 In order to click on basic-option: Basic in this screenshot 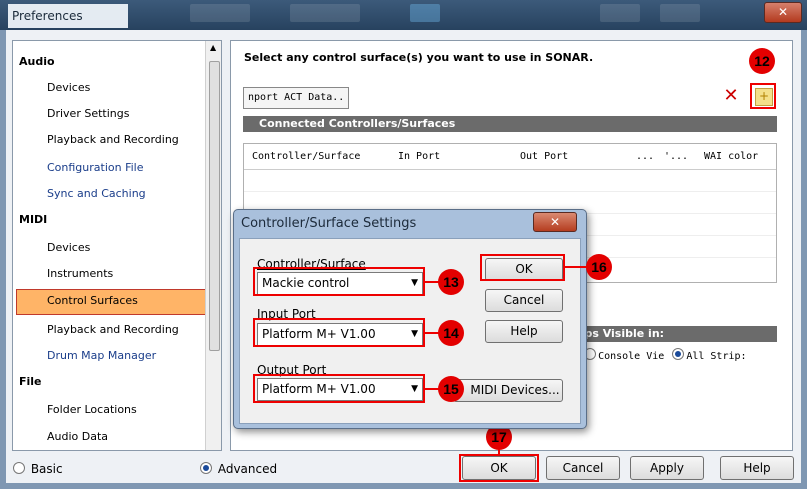, I will do `click(37, 469)`.